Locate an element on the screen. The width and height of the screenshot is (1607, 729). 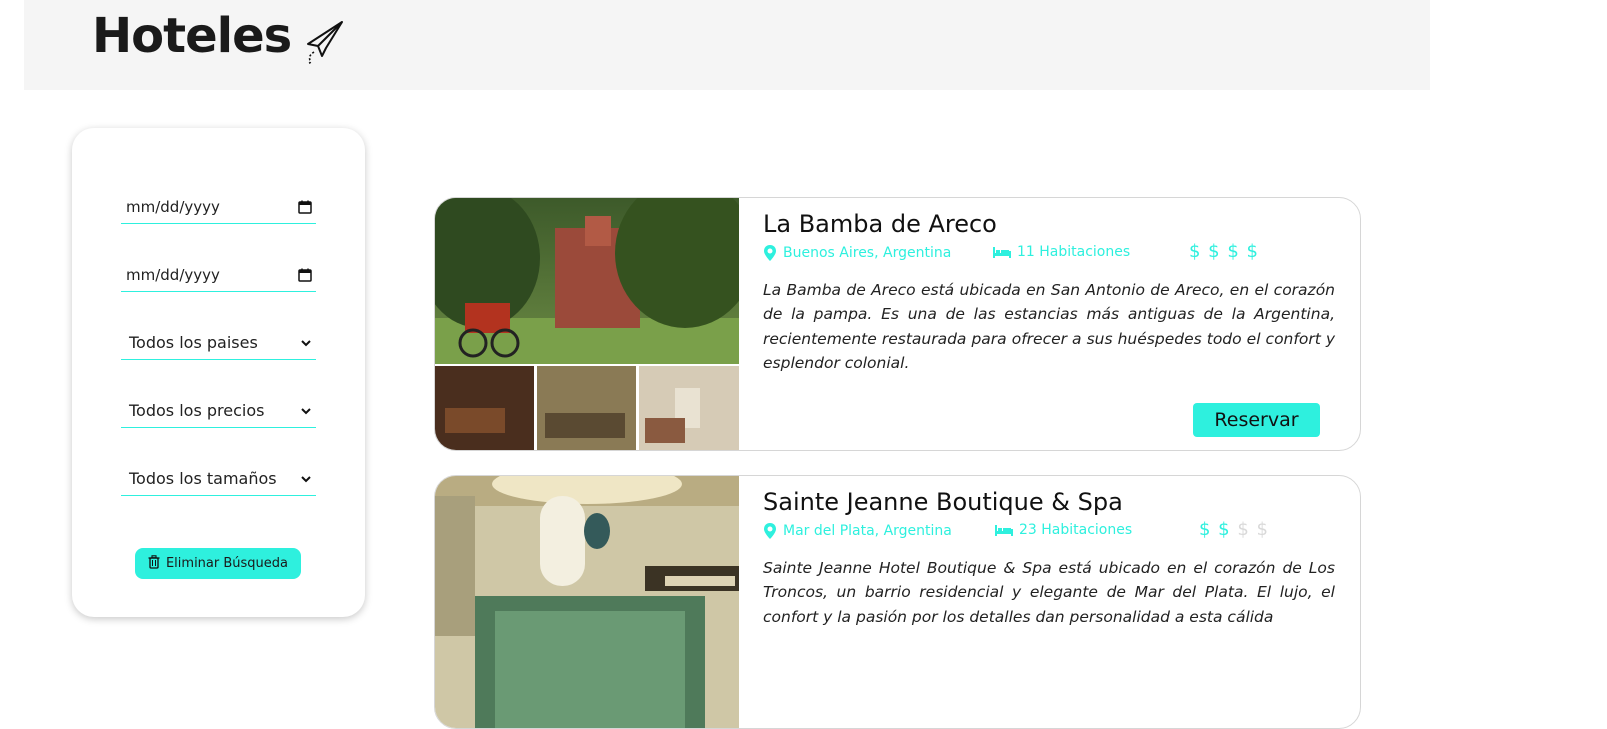
clear-search-label: Eliminar Búsqueda is located at coordinates (227, 563).